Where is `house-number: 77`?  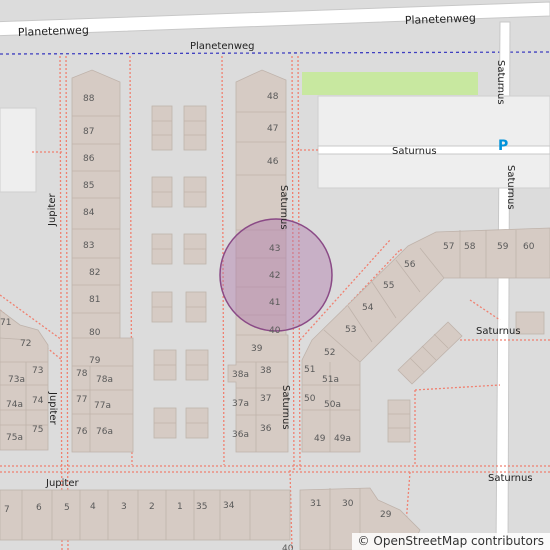 house-number: 77 is located at coordinates (81, 400).